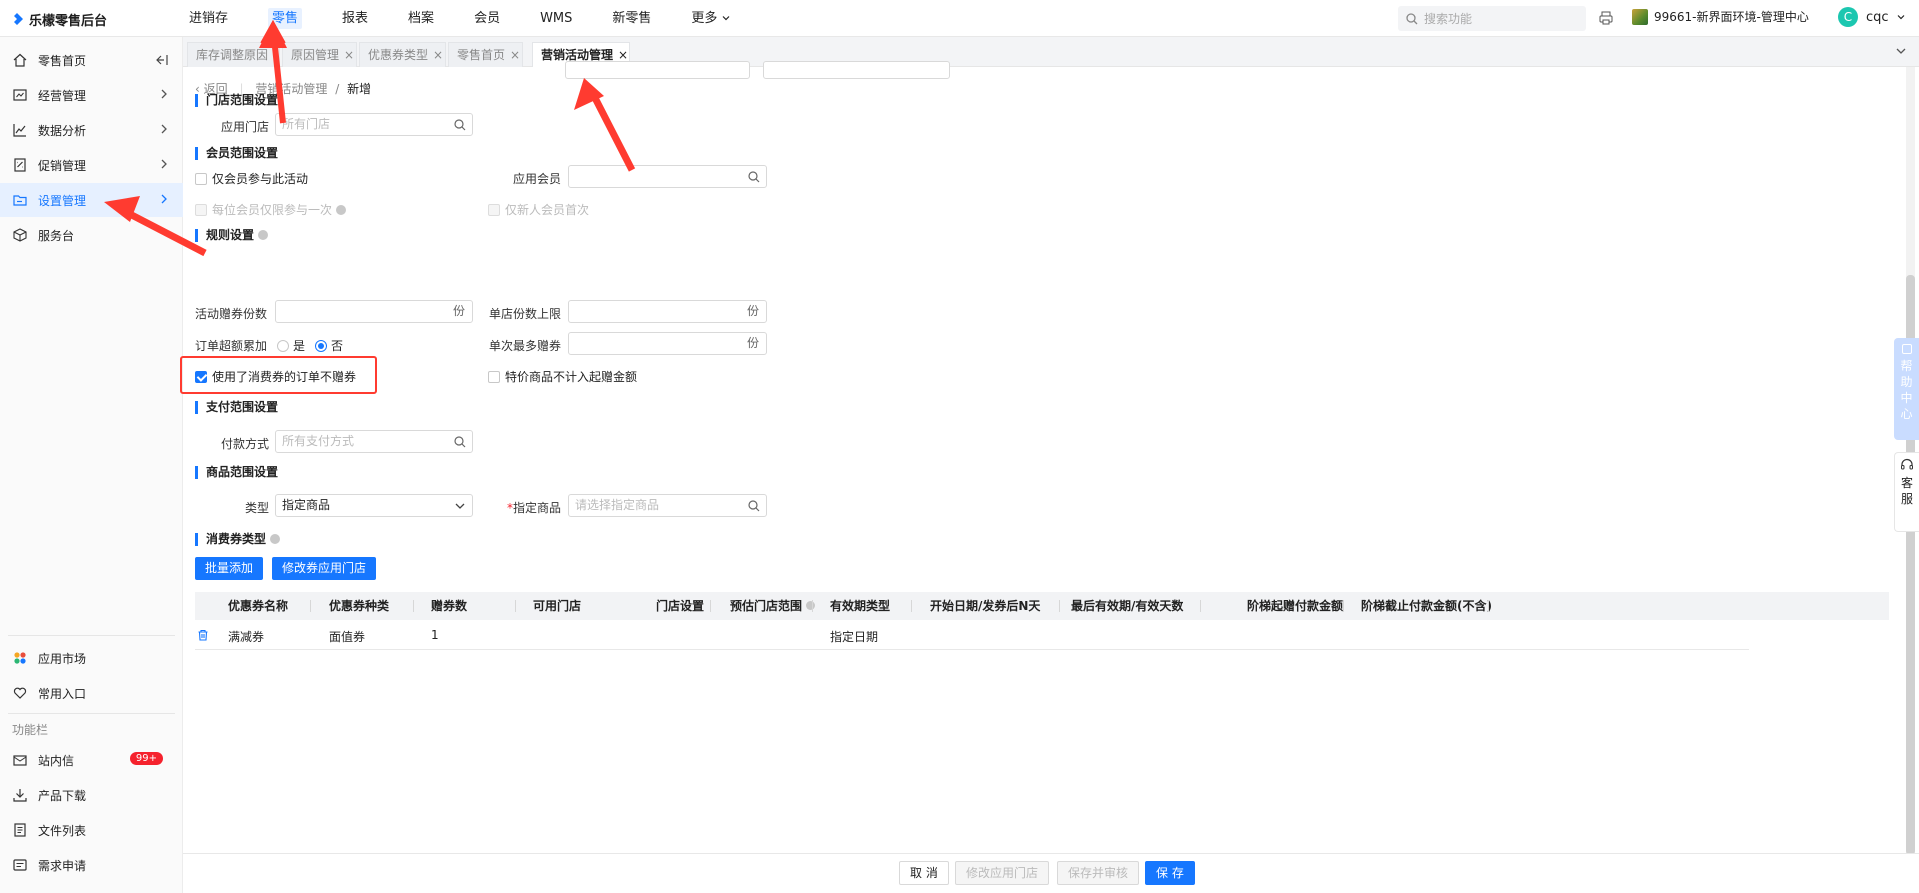 The width and height of the screenshot is (1919, 893). I want to click on sidebar-item-retail-home: 零售首页, so click(91, 60).